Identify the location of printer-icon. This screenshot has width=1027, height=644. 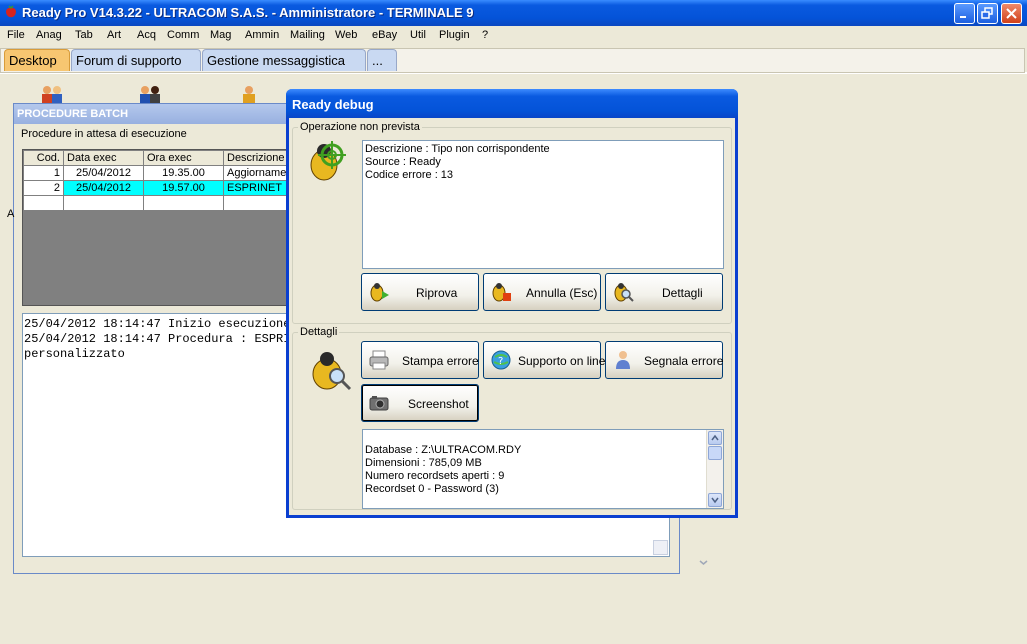
(379, 360).